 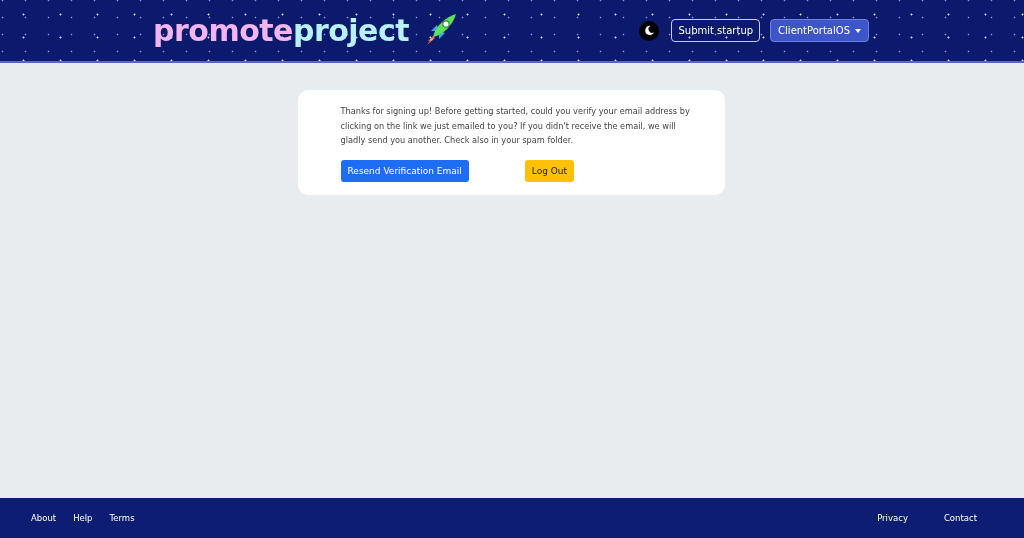 I want to click on verification-message: Thanks for signing up! Before getting started, could you verify your email address by clicking on the link we just emailed to you? If you didn't receive the email, we will gladly send you another. Check also in your spam folder., so click(x=515, y=126).